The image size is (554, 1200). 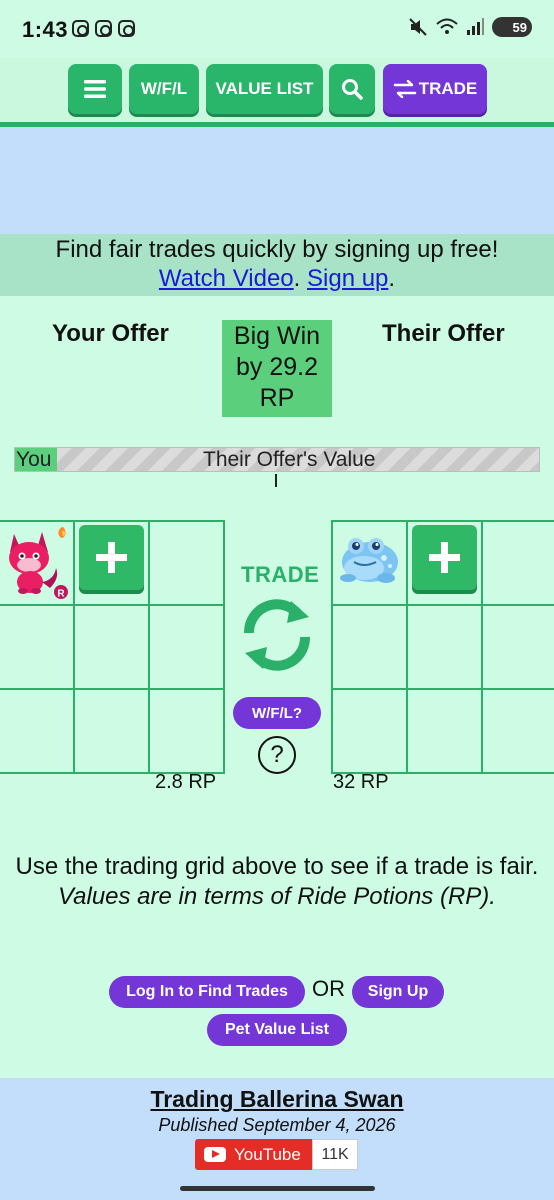 What do you see at coordinates (277, 398) in the screenshot?
I see `result-line-3: RP` at bounding box center [277, 398].